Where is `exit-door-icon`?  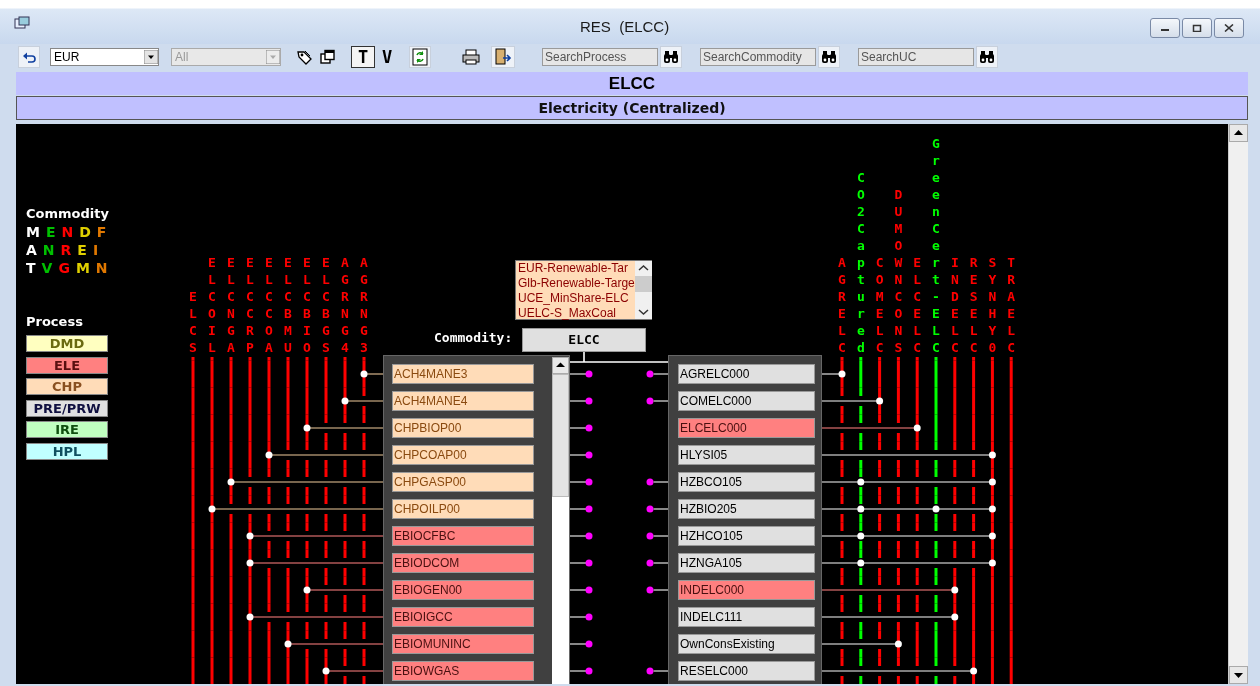
exit-door-icon is located at coordinates (503, 57).